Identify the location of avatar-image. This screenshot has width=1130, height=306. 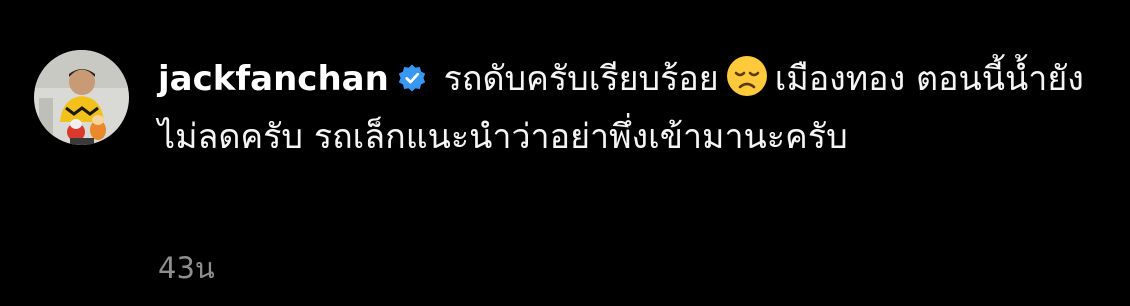
(81, 97).